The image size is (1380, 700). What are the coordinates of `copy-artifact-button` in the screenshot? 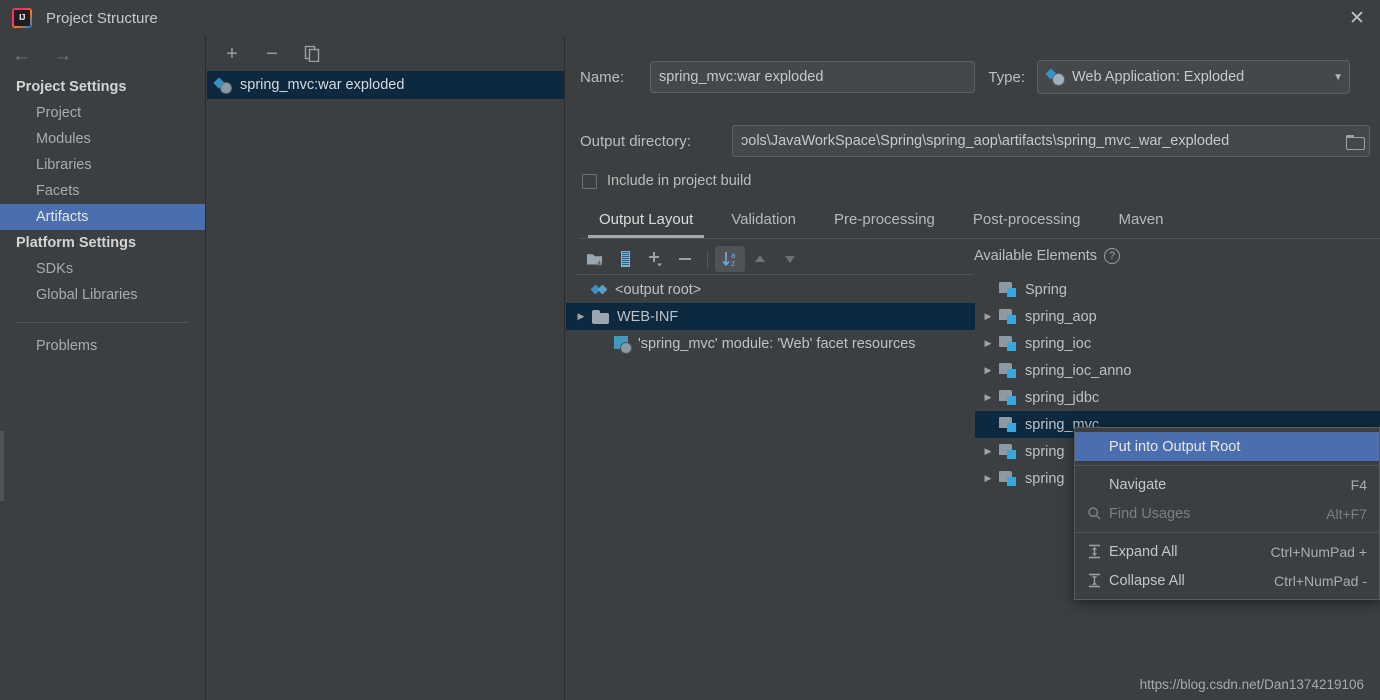 It's located at (312, 54).